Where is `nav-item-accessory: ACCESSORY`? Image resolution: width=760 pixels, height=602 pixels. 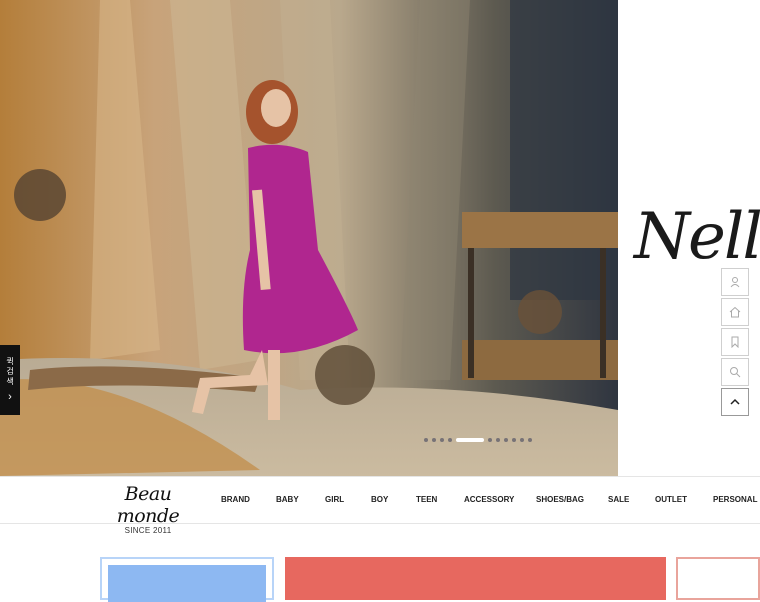 nav-item-accessory: ACCESSORY is located at coordinates (489, 499).